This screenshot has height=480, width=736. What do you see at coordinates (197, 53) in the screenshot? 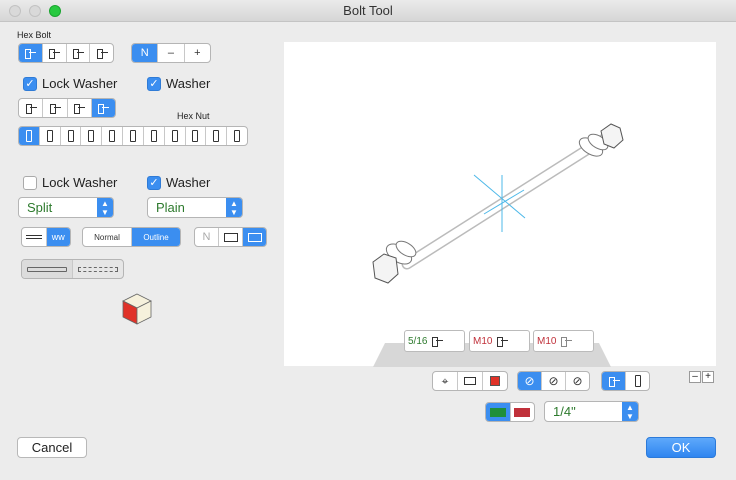
I see `thread-plus-button: +` at bounding box center [197, 53].